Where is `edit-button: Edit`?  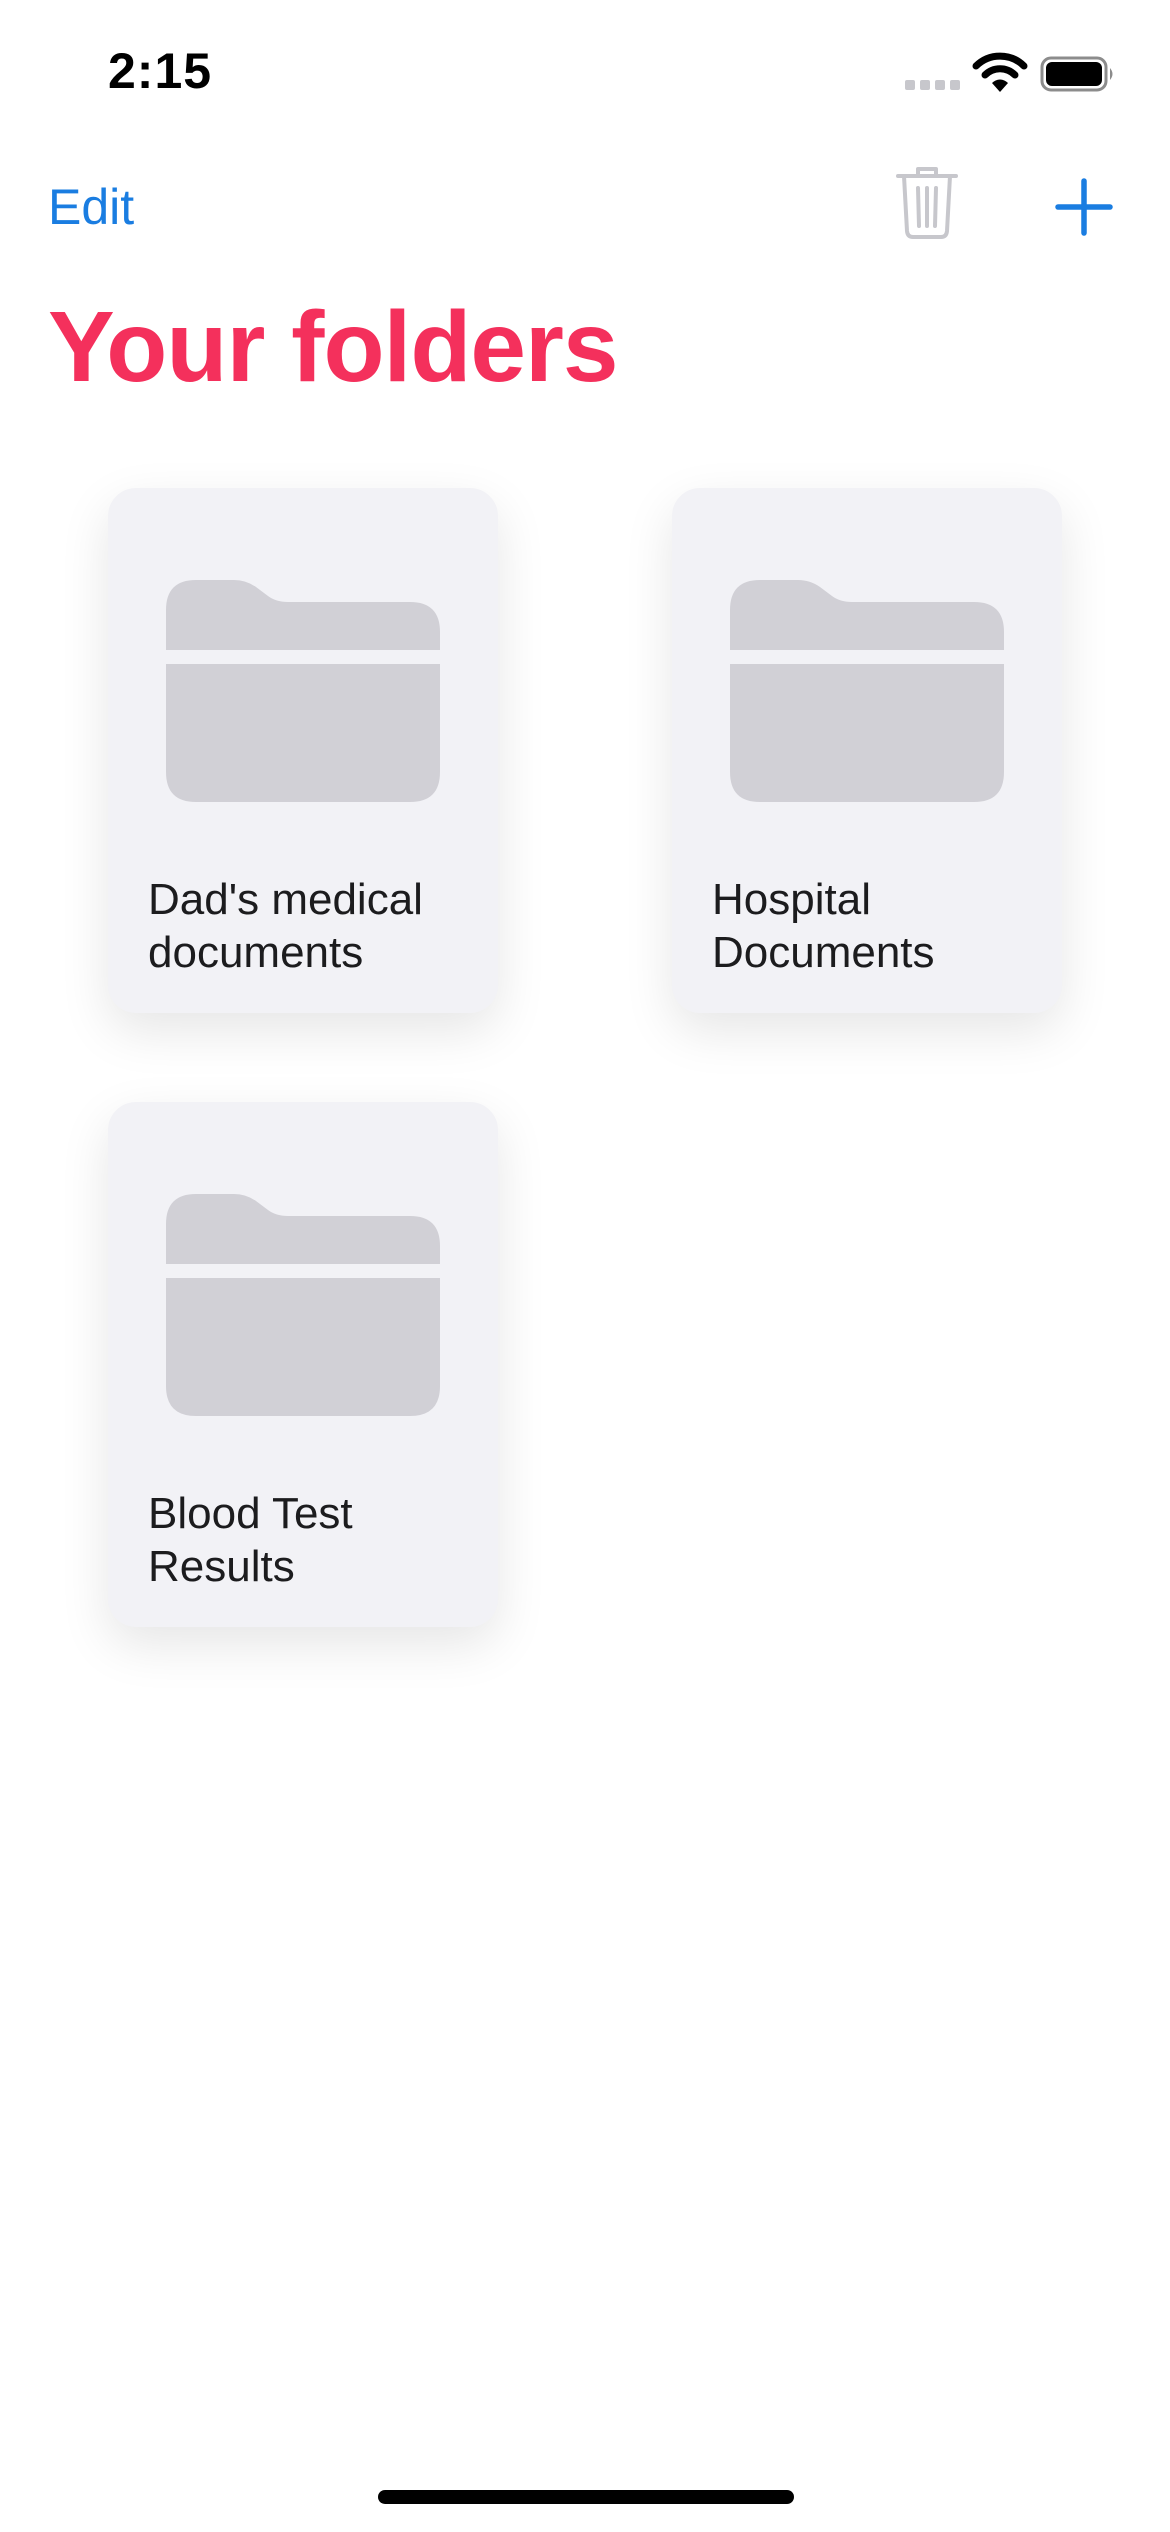
edit-button: Edit is located at coordinates (91, 207).